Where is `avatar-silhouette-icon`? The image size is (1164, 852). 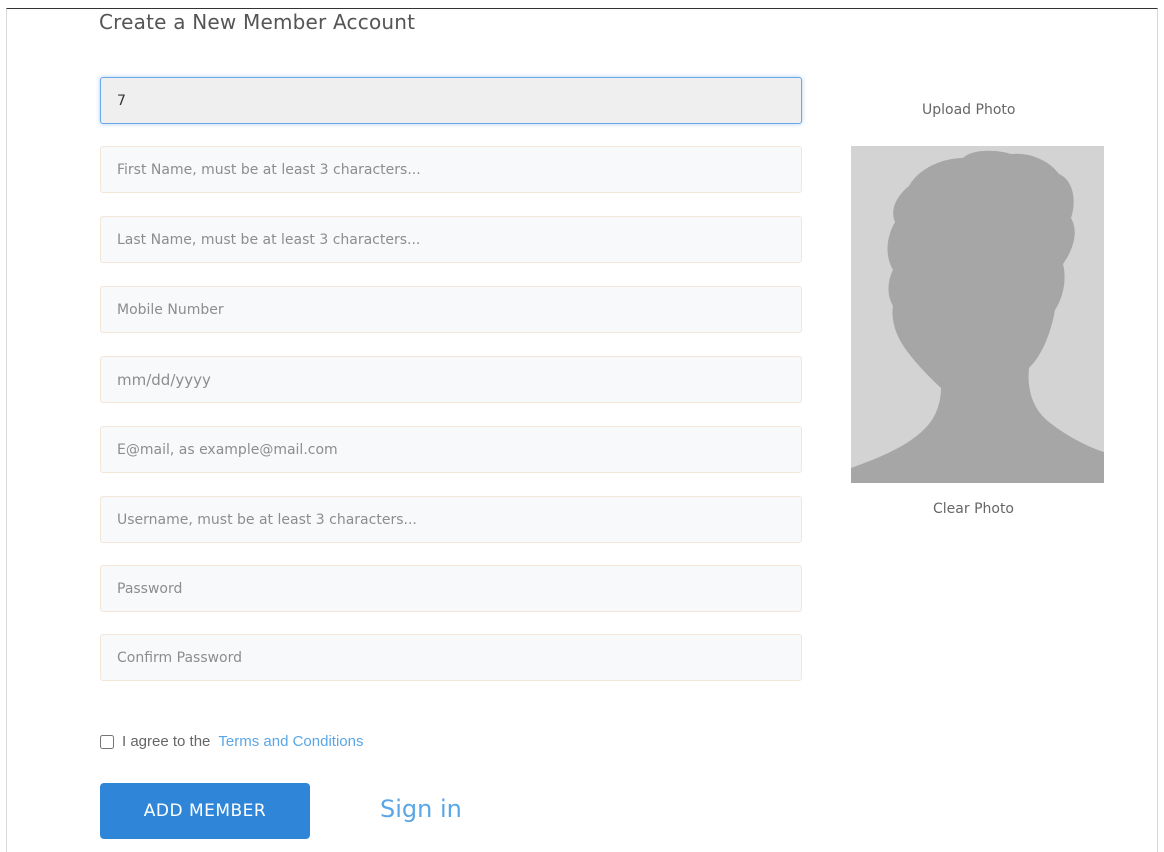 avatar-silhouette-icon is located at coordinates (977, 316).